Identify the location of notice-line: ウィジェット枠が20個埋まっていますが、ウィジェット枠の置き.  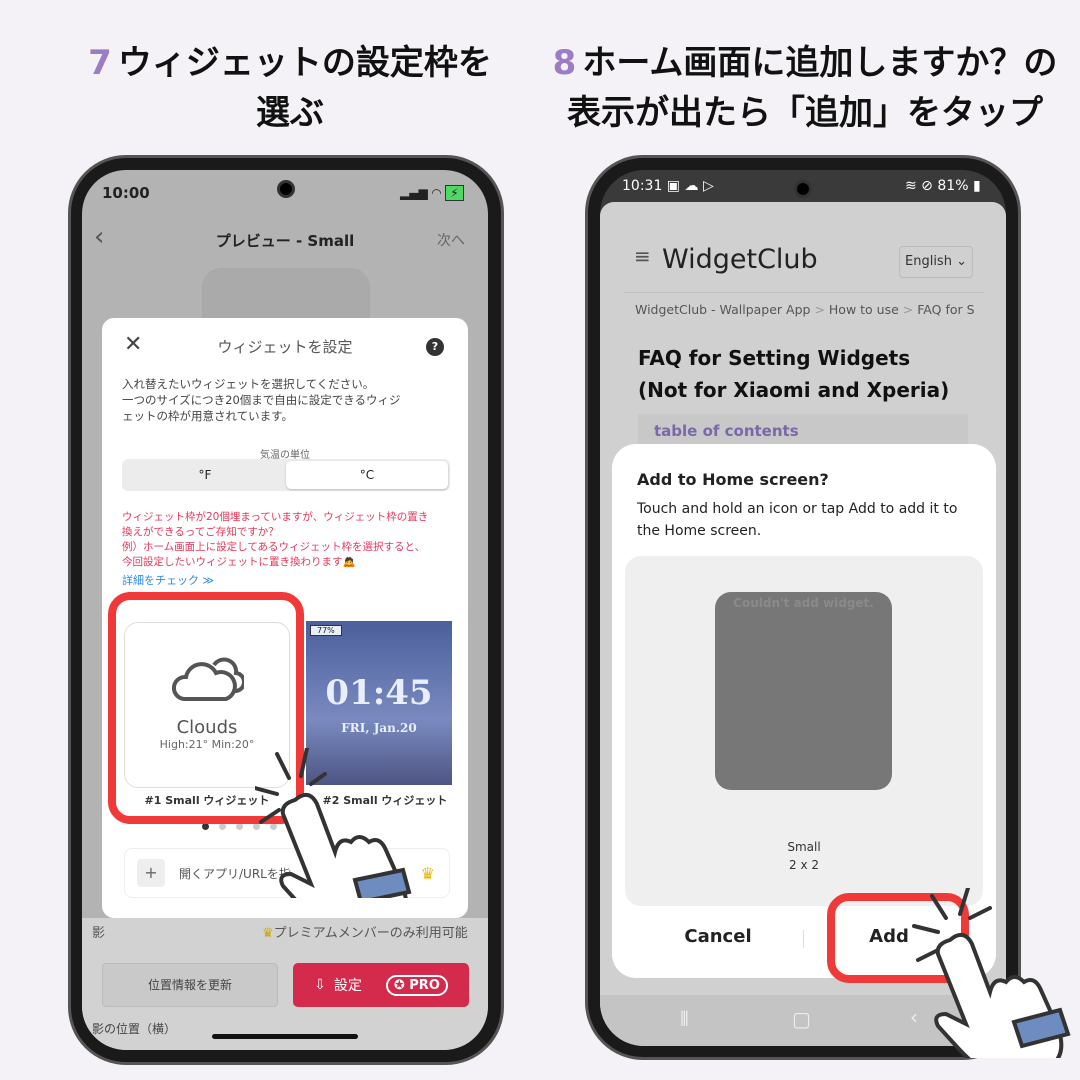
(275, 517).